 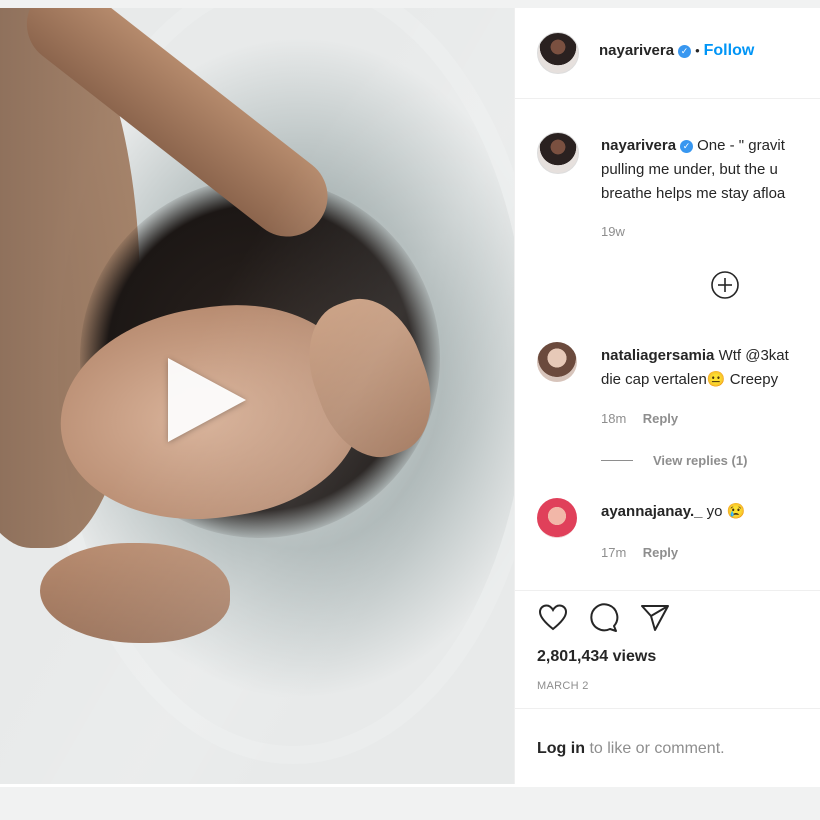 I want to click on share-icon, so click(x=655, y=618).